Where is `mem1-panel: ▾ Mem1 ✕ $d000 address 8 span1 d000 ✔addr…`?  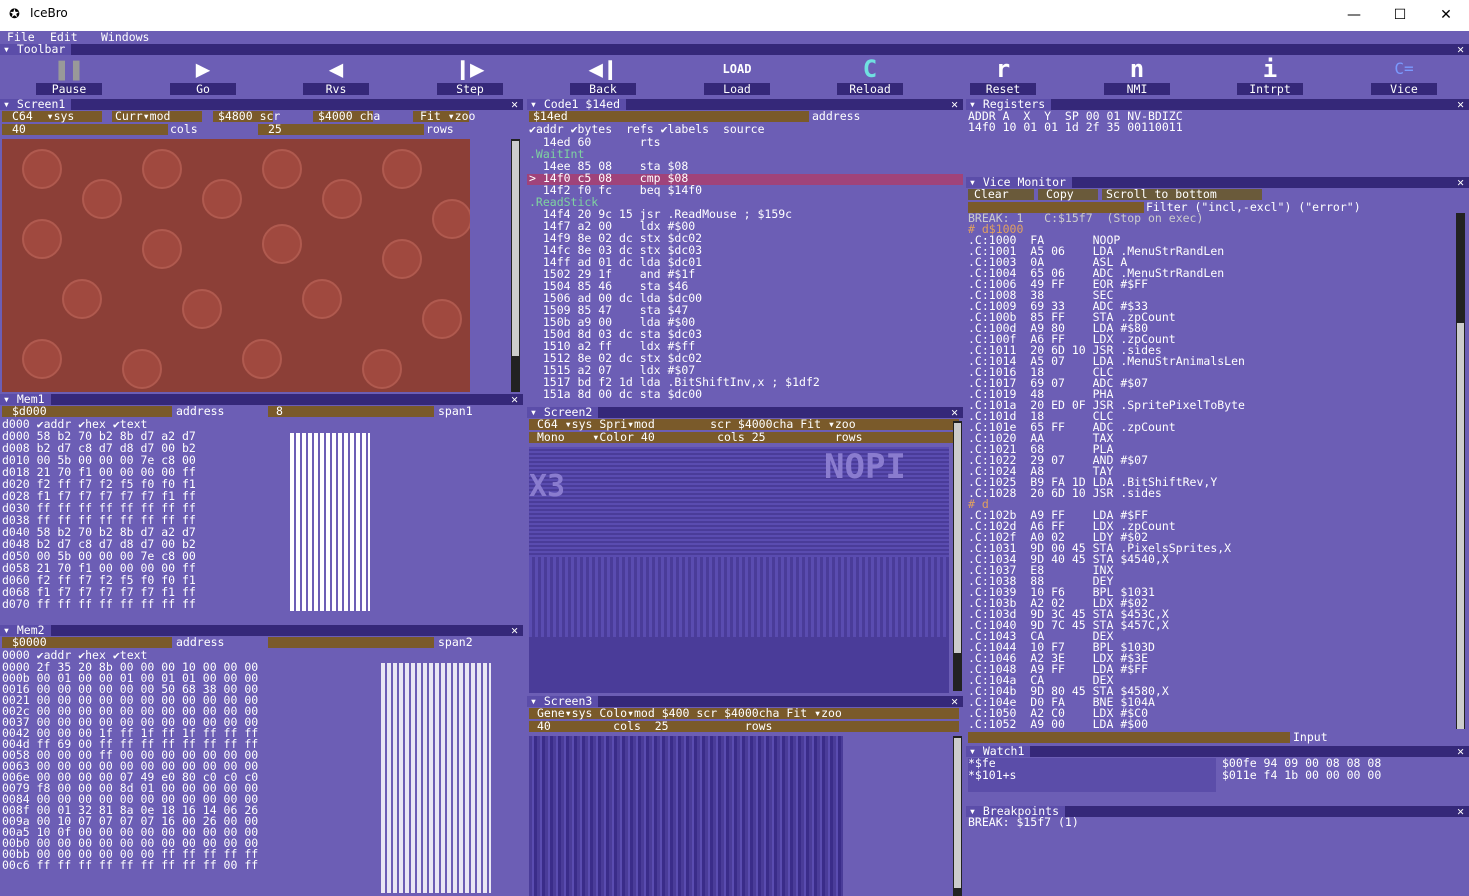
mem1-panel: ▾ Mem1 ✕ $d000 address 8 span1 d000 ✔addr… is located at coordinates (261, 508).